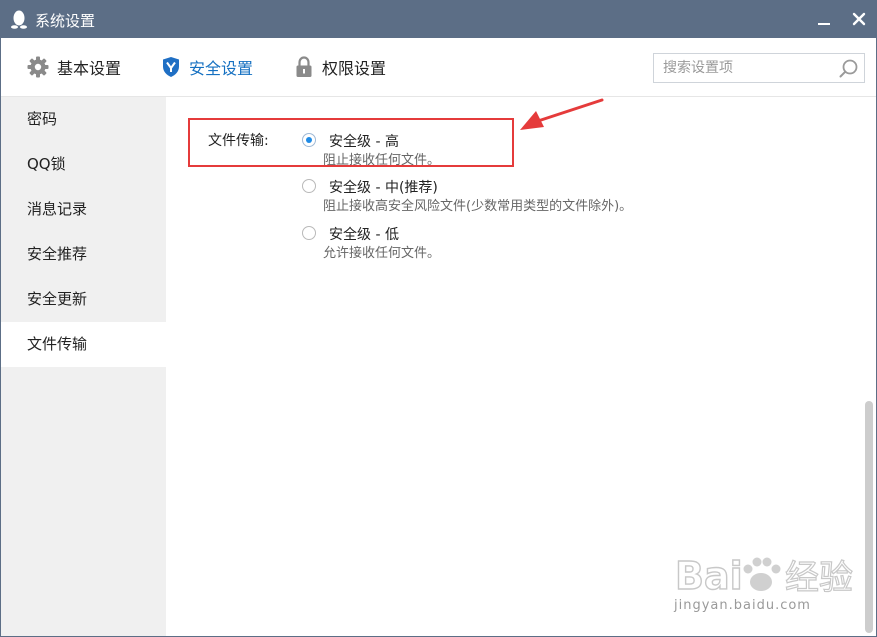 The width and height of the screenshot is (877, 637). I want to click on sidebar-item-security-recommend: 安全推荐, so click(83, 254).